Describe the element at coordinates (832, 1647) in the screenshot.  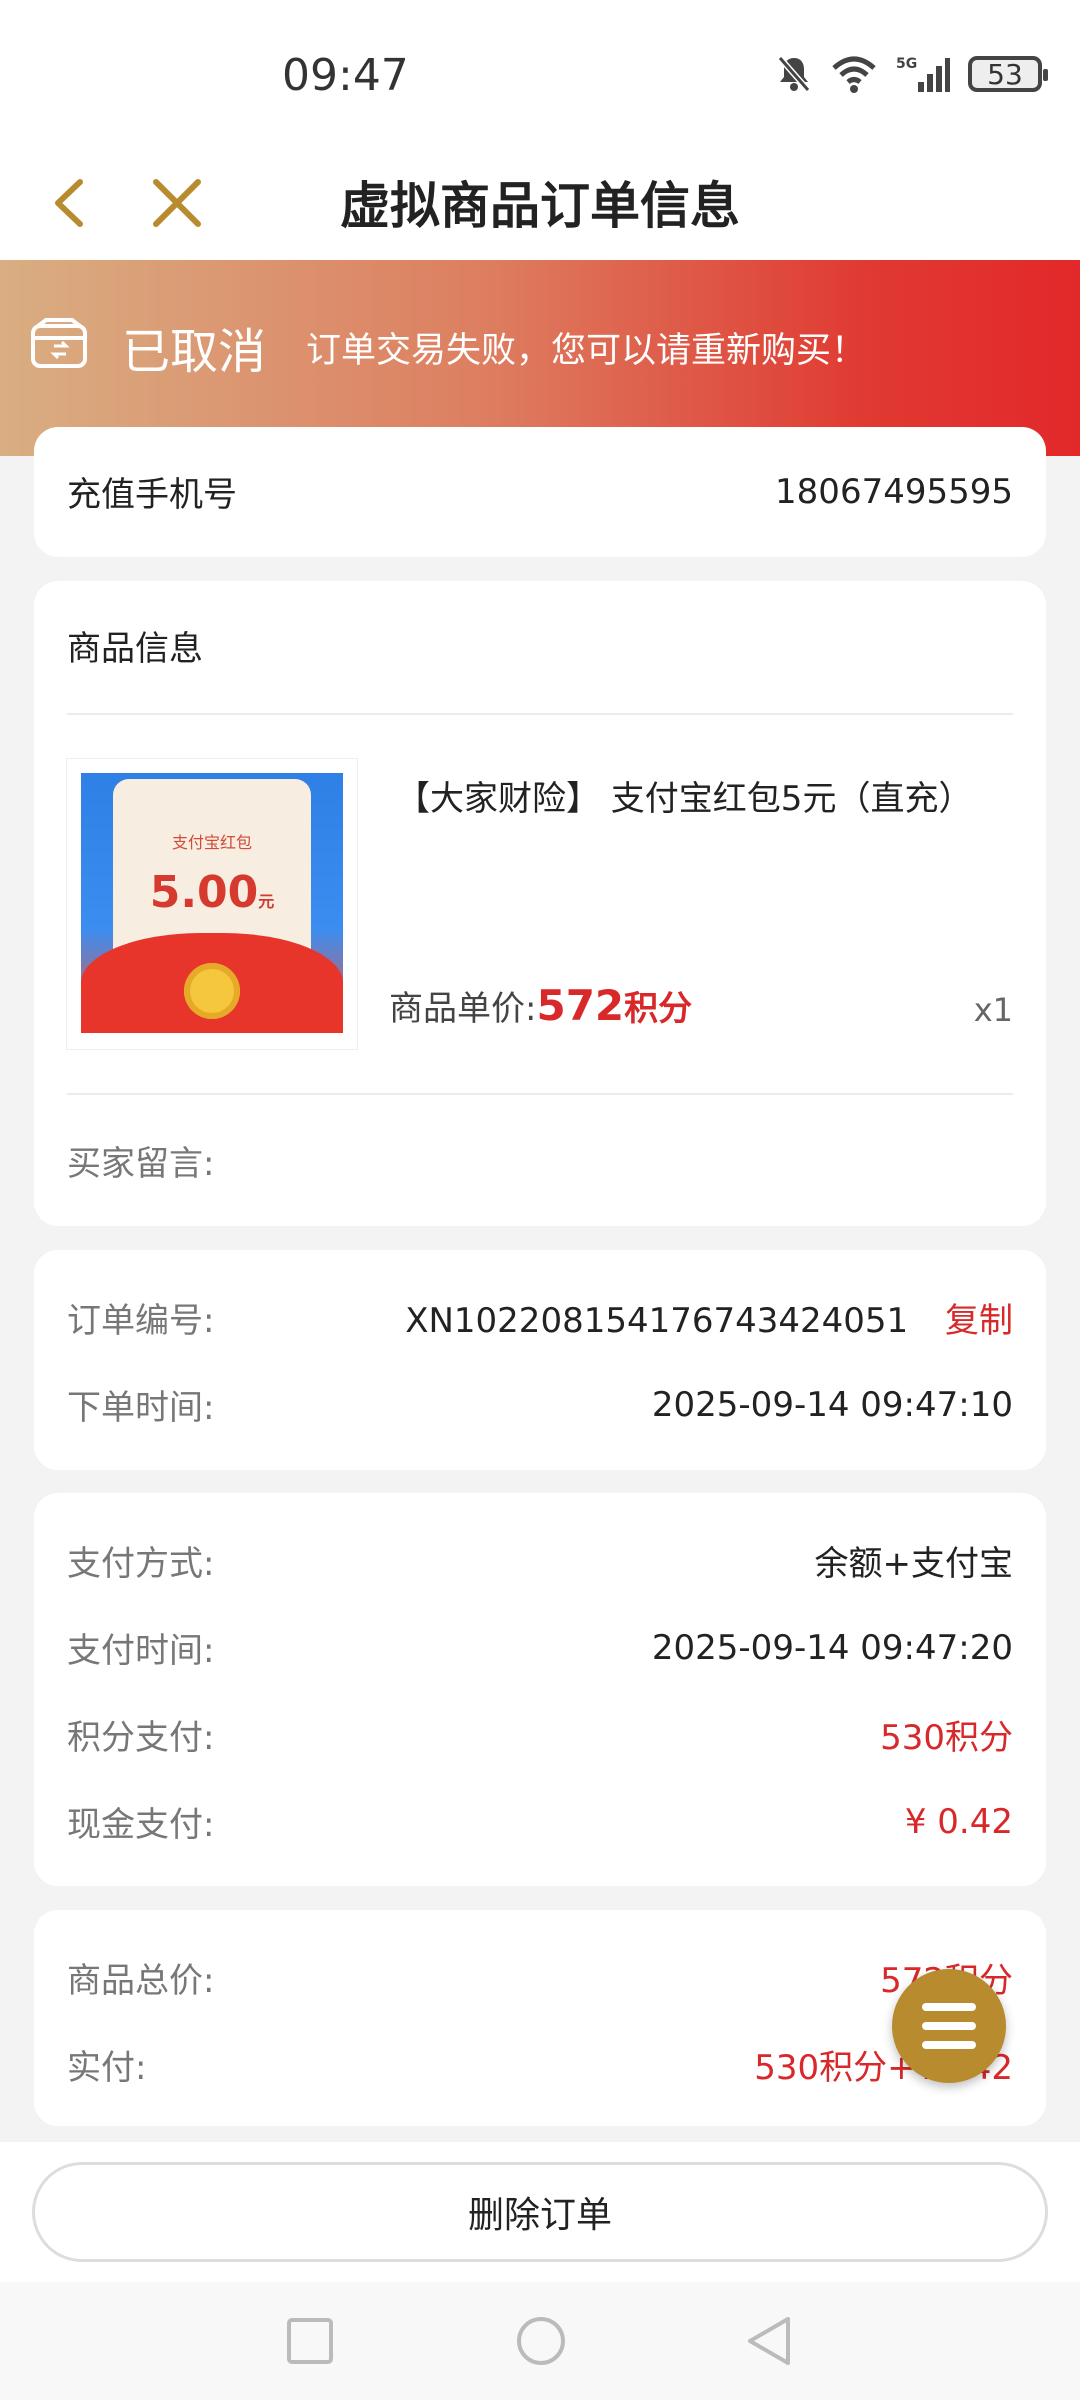
I see `payment-time-value: 2025-09-14 09:47:20` at that location.